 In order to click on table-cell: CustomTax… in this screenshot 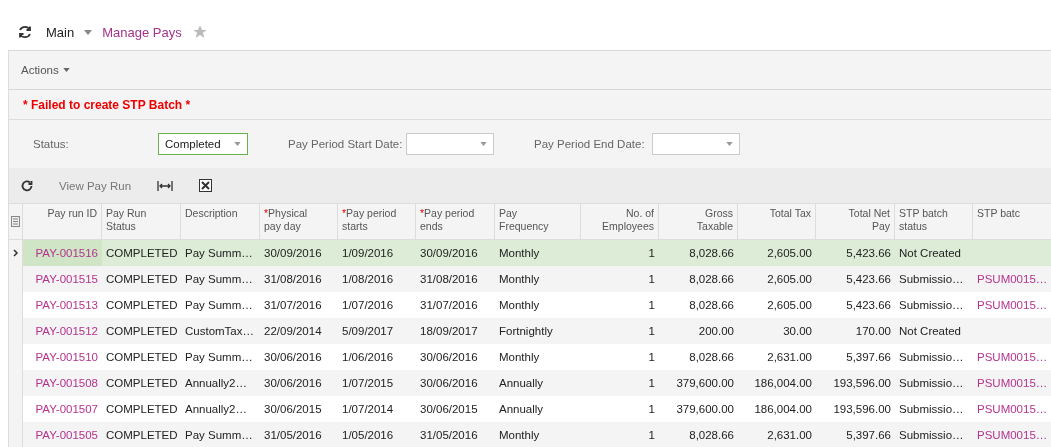, I will do `click(220, 331)`.